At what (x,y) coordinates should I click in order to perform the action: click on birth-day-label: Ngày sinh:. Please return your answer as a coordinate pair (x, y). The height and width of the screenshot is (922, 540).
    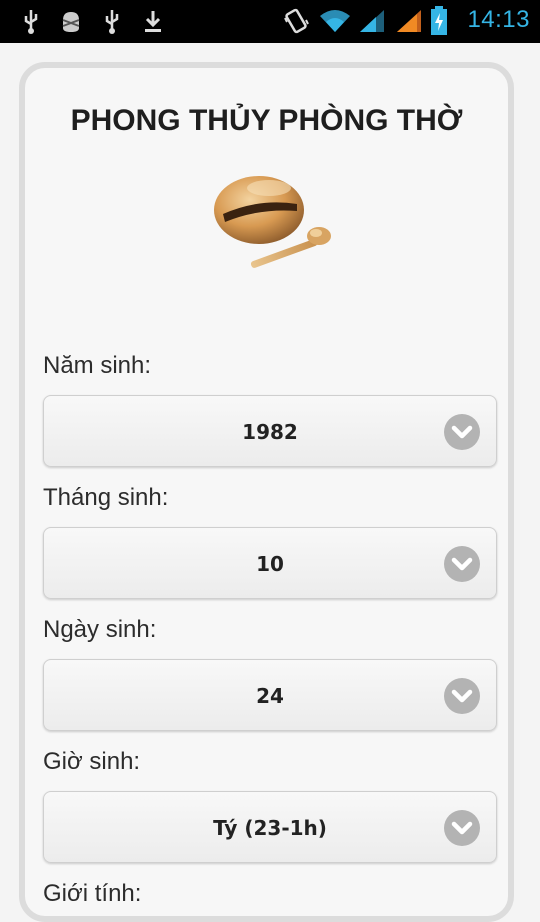
    Looking at the image, I should click on (100, 629).